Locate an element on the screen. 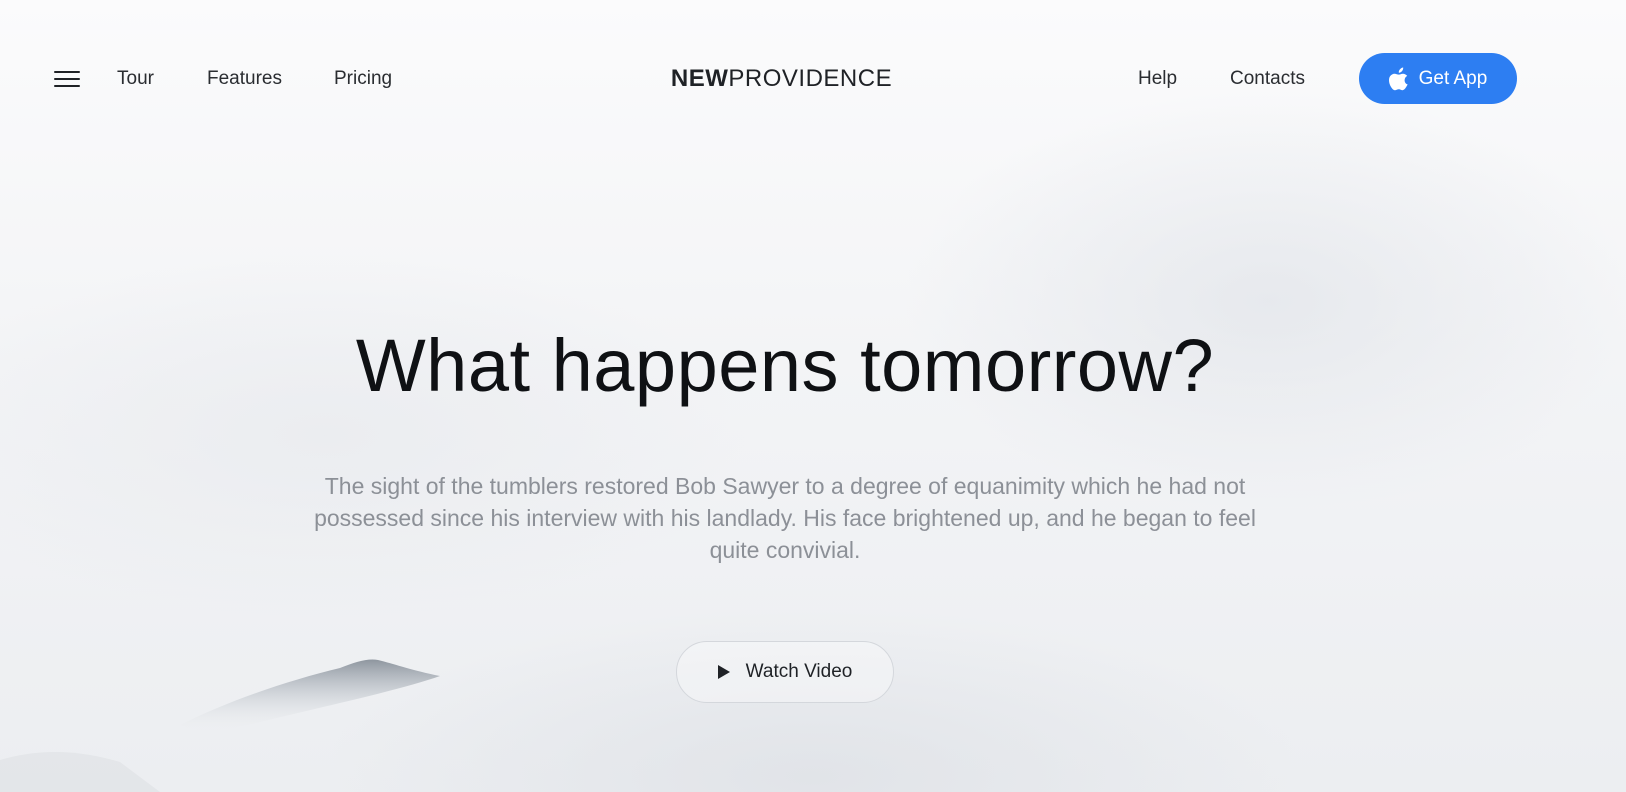 The width and height of the screenshot is (1626, 792). watch-video-button: Watch Video is located at coordinates (785, 672).